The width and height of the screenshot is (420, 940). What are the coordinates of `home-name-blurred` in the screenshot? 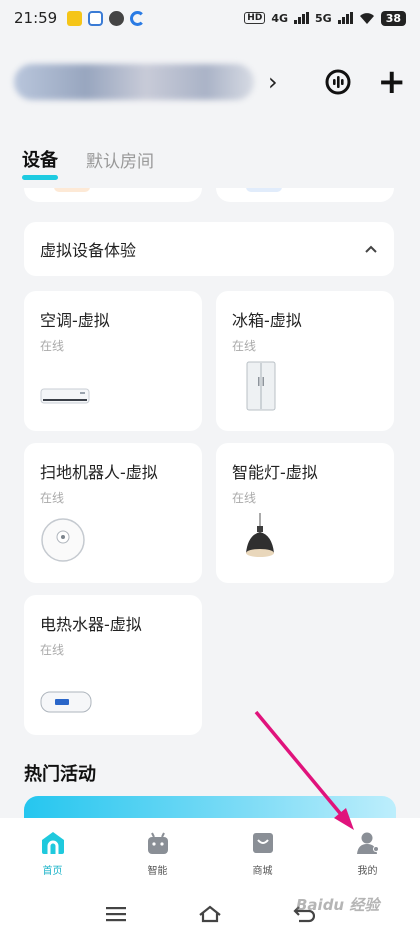 It's located at (134, 82).